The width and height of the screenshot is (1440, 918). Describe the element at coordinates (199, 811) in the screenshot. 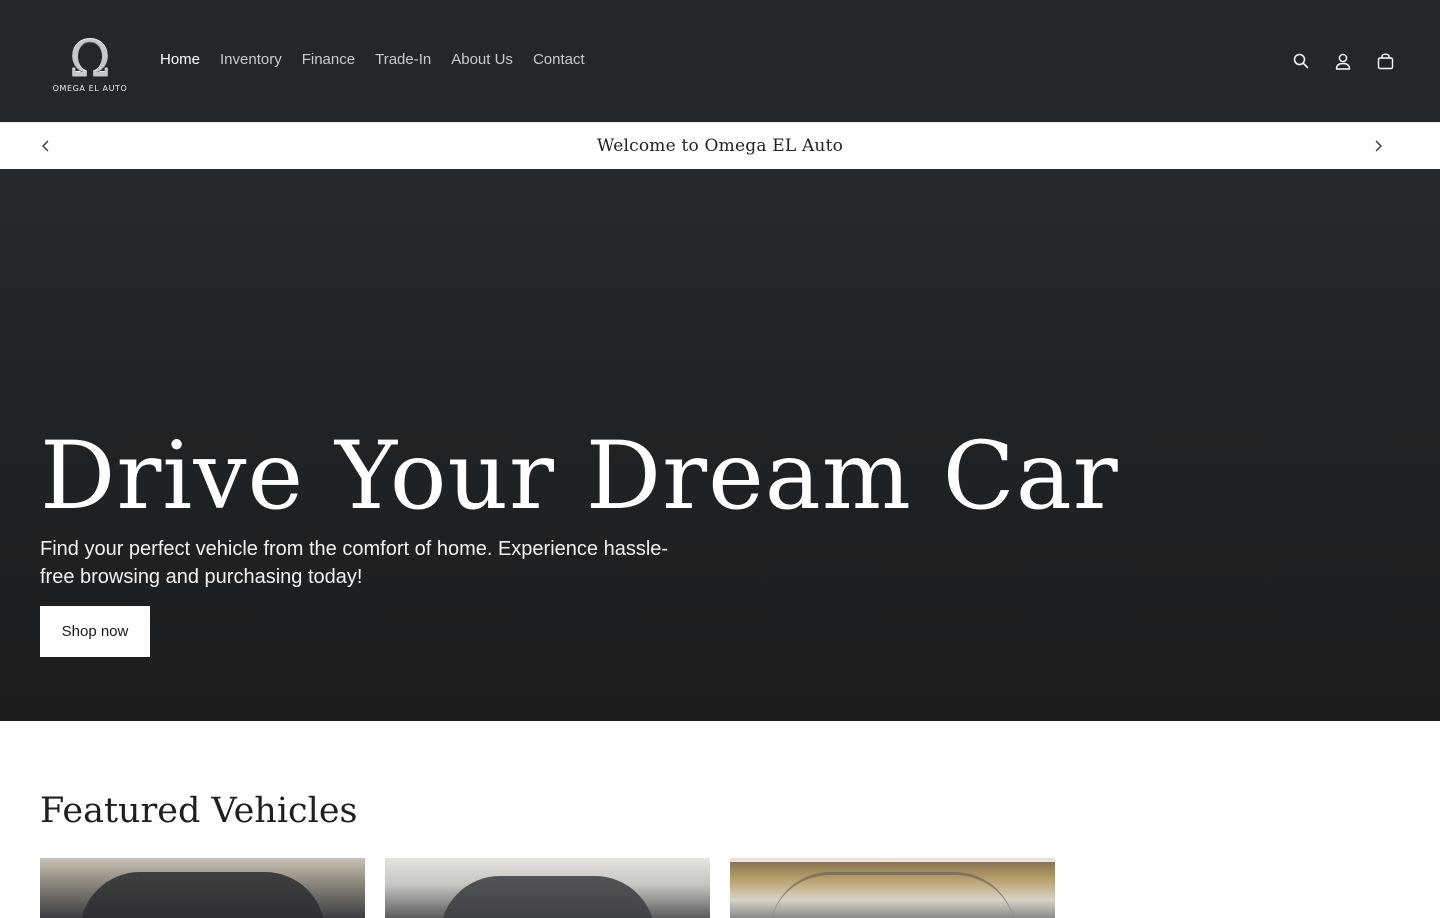

I see `featured-title: Featured Vehicles` at that location.